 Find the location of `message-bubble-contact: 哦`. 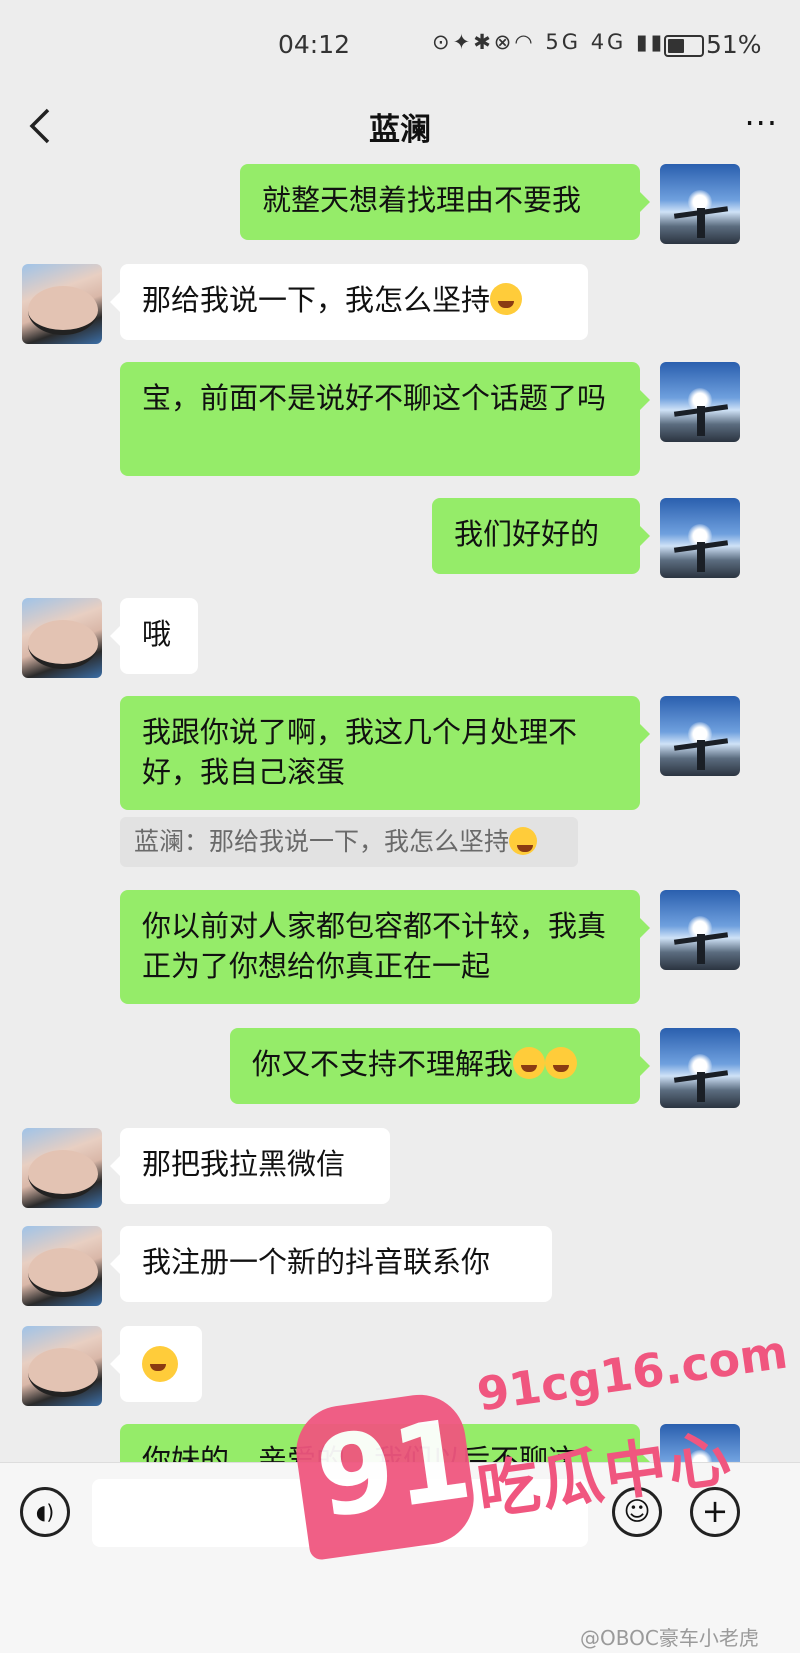

message-bubble-contact: 哦 is located at coordinates (154, 636).